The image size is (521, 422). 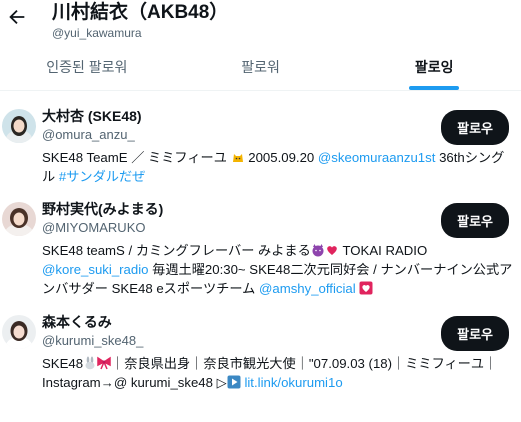 What do you see at coordinates (383, 250) in the screenshot?
I see `bio-text: TOKAI RADIO` at bounding box center [383, 250].